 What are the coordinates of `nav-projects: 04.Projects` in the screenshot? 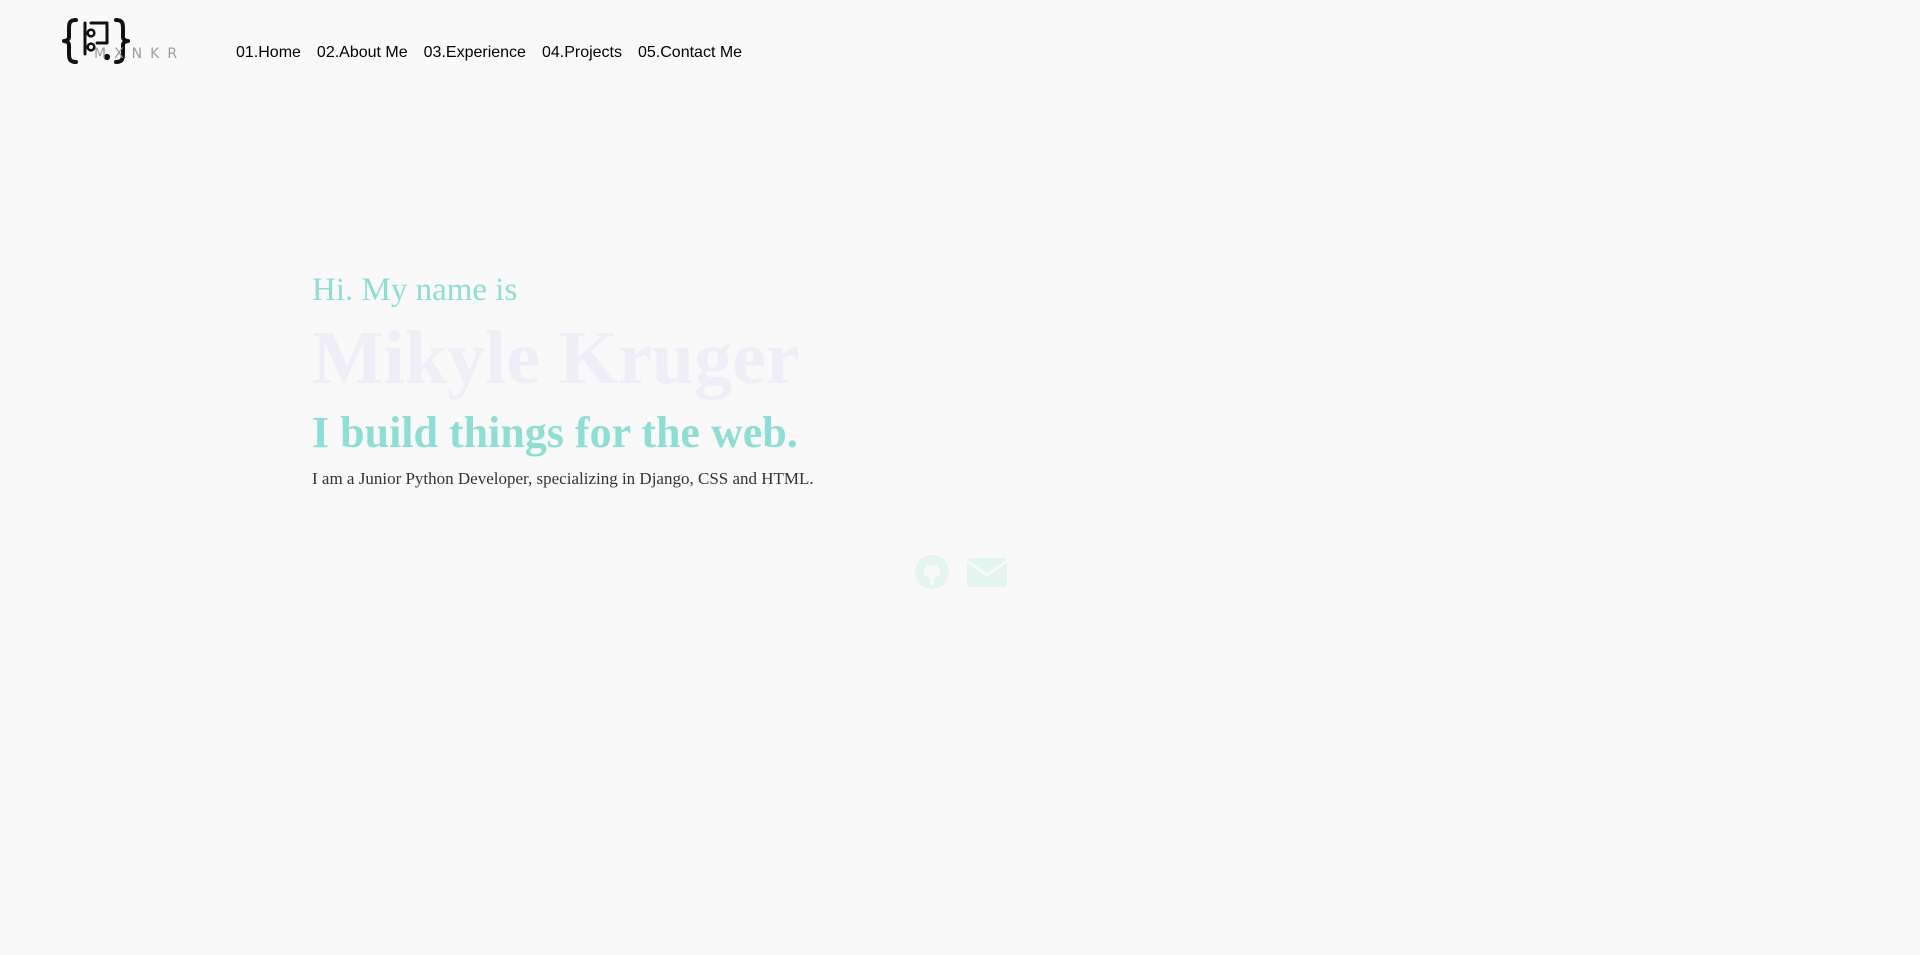 It's located at (582, 53).